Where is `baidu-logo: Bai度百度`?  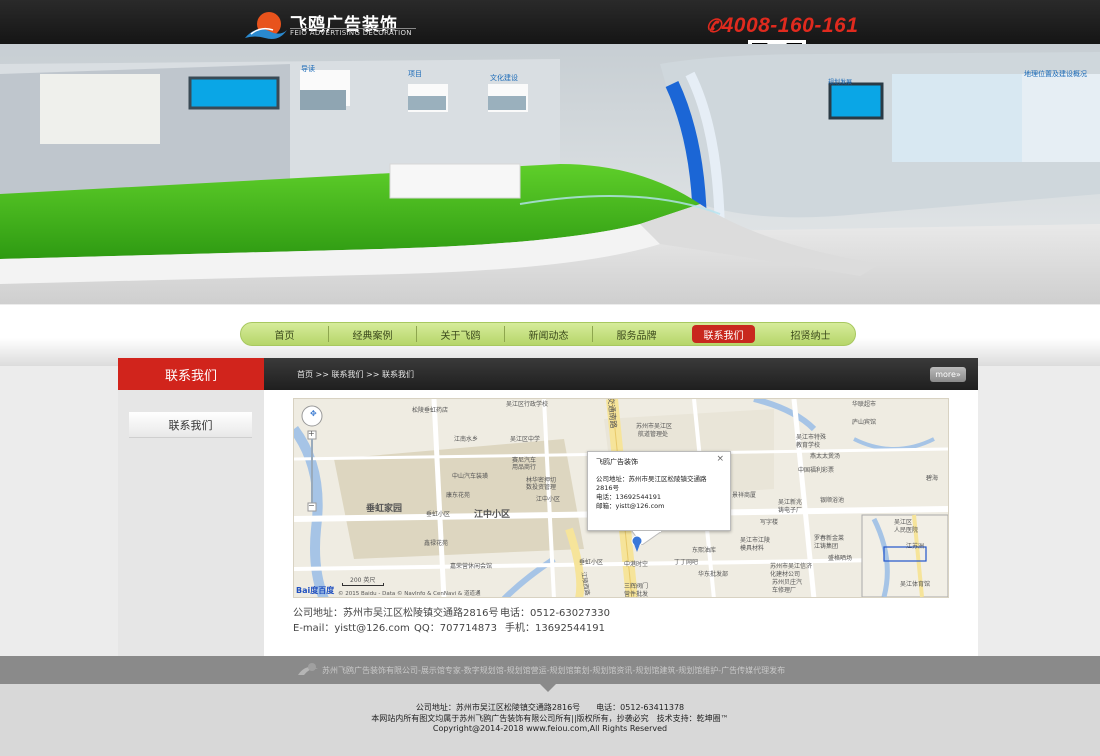
baidu-logo: Bai度百度 is located at coordinates (315, 590).